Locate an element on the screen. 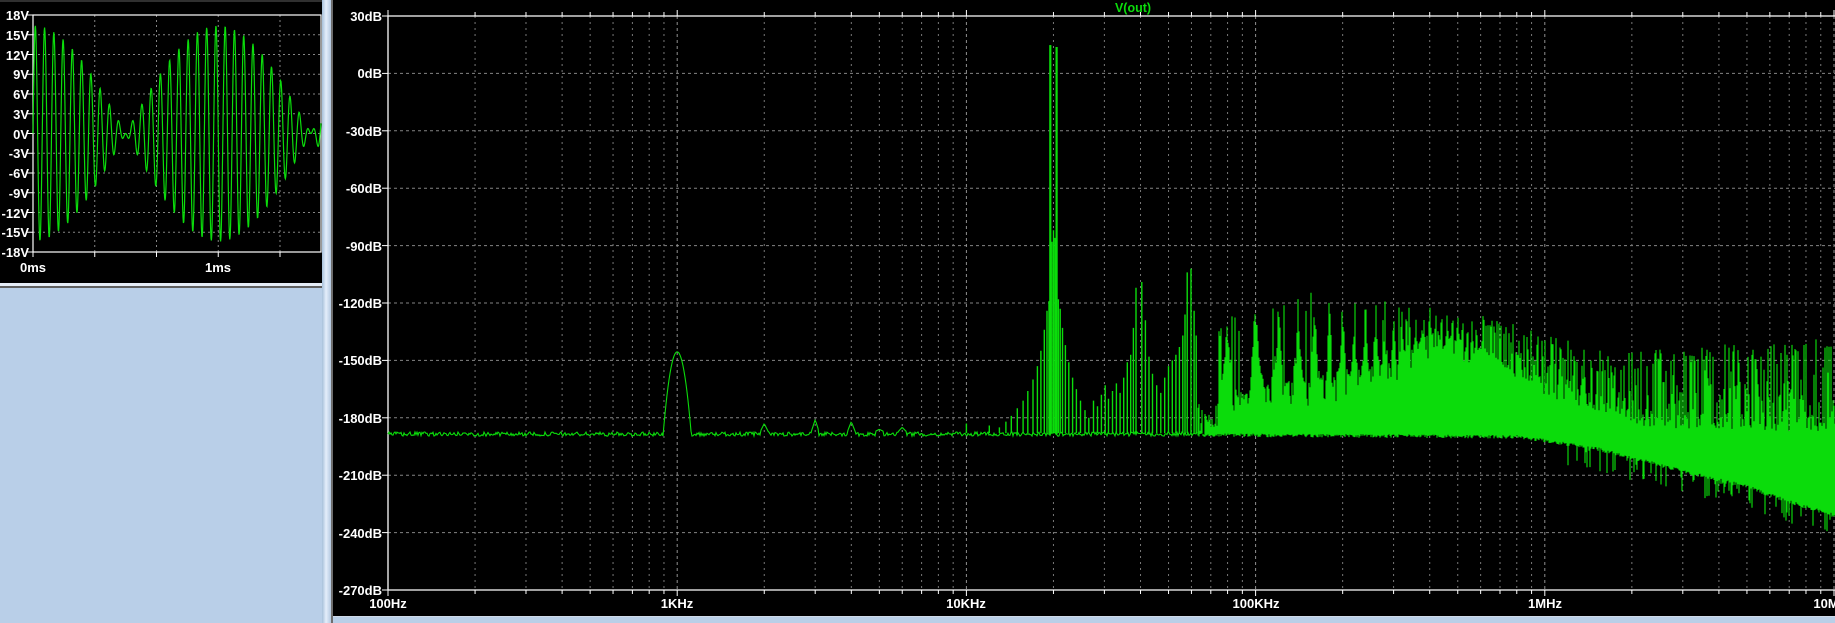 Image resolution: width=1835 pixels, height=623 pixels. y-axis-label: -30dB is located at coordinates (363, 131).